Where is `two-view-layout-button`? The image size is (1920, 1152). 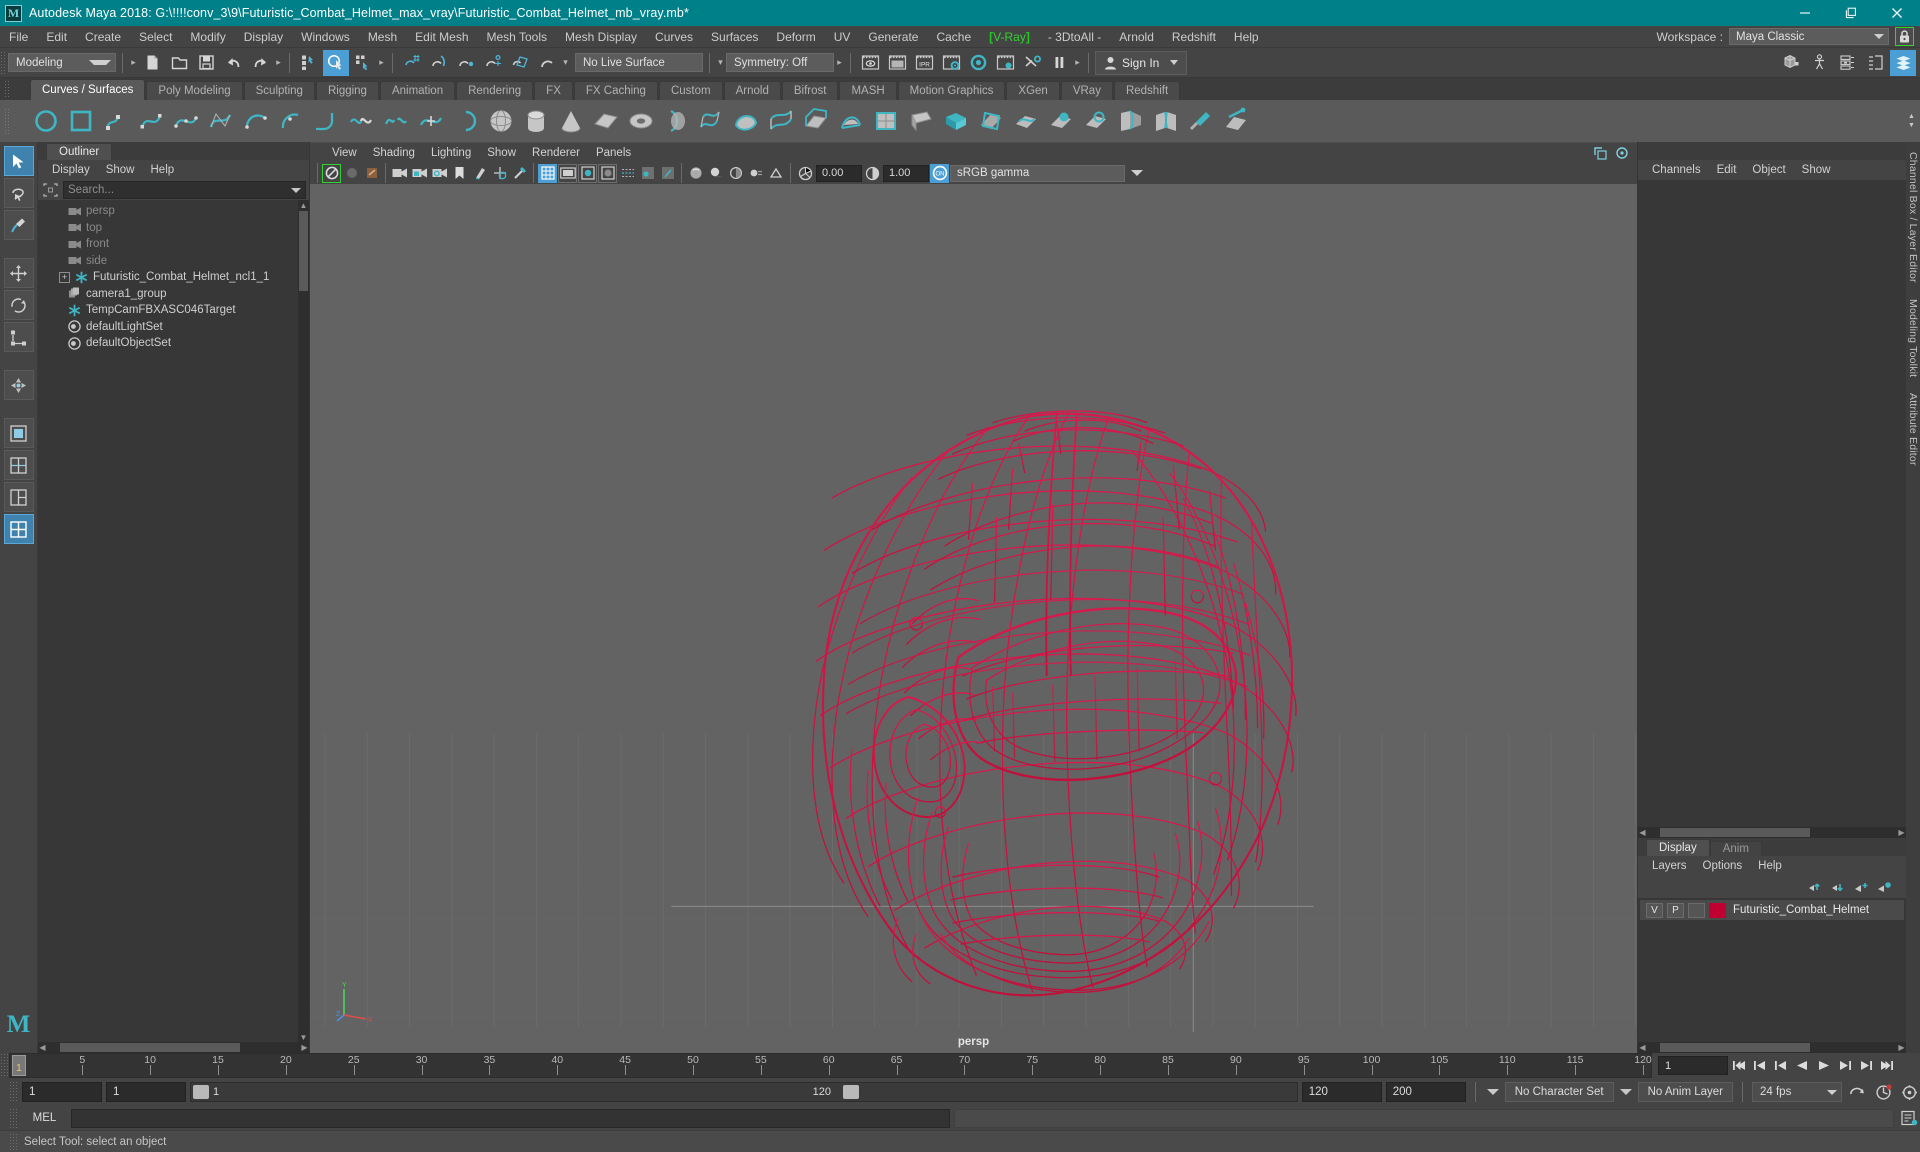
two-view-layout-button is located at coordinates (18, 465).